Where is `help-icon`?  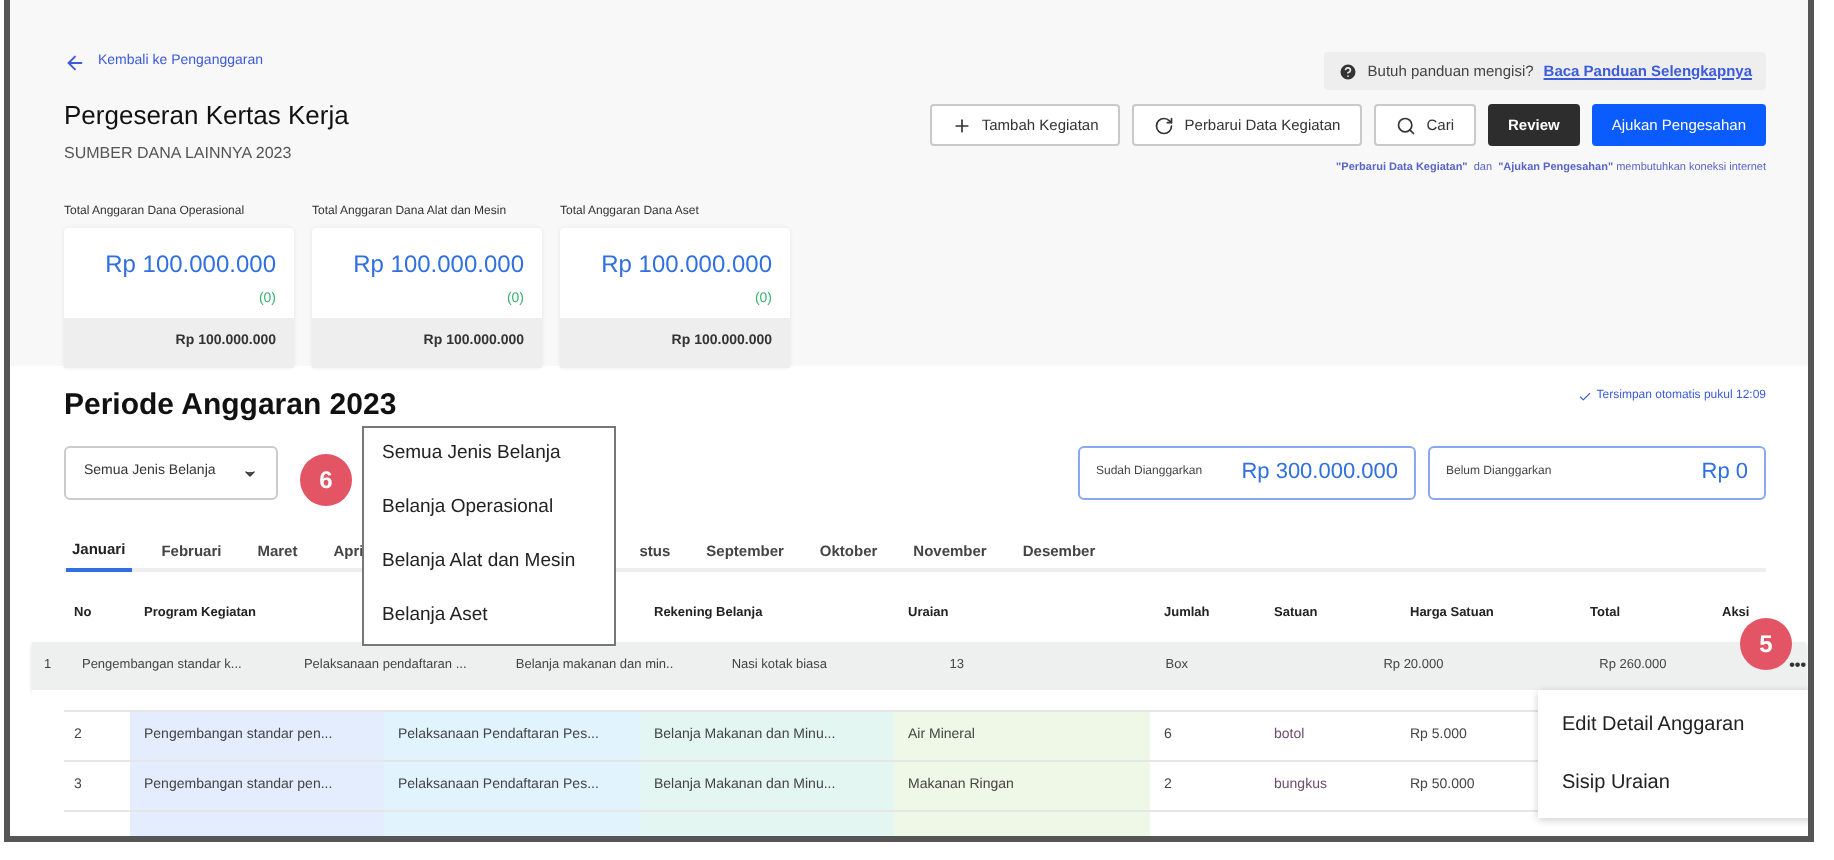
help-icon is located at coordinates (1347, 71).